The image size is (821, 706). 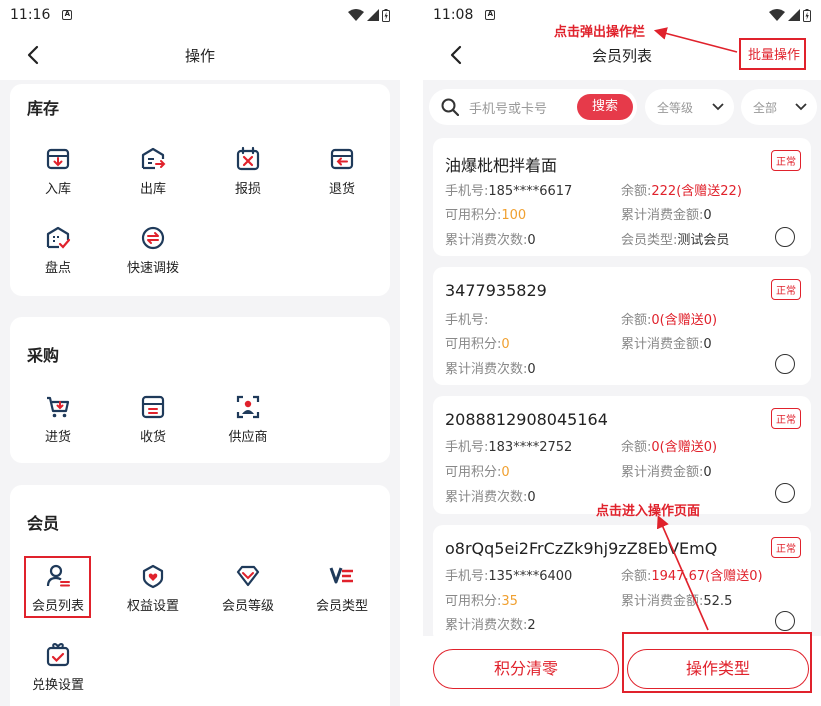 What do you see at coordinates (153, 576) in the screenshot?
I see `benefits-icon` at bounding box center [153, 576].